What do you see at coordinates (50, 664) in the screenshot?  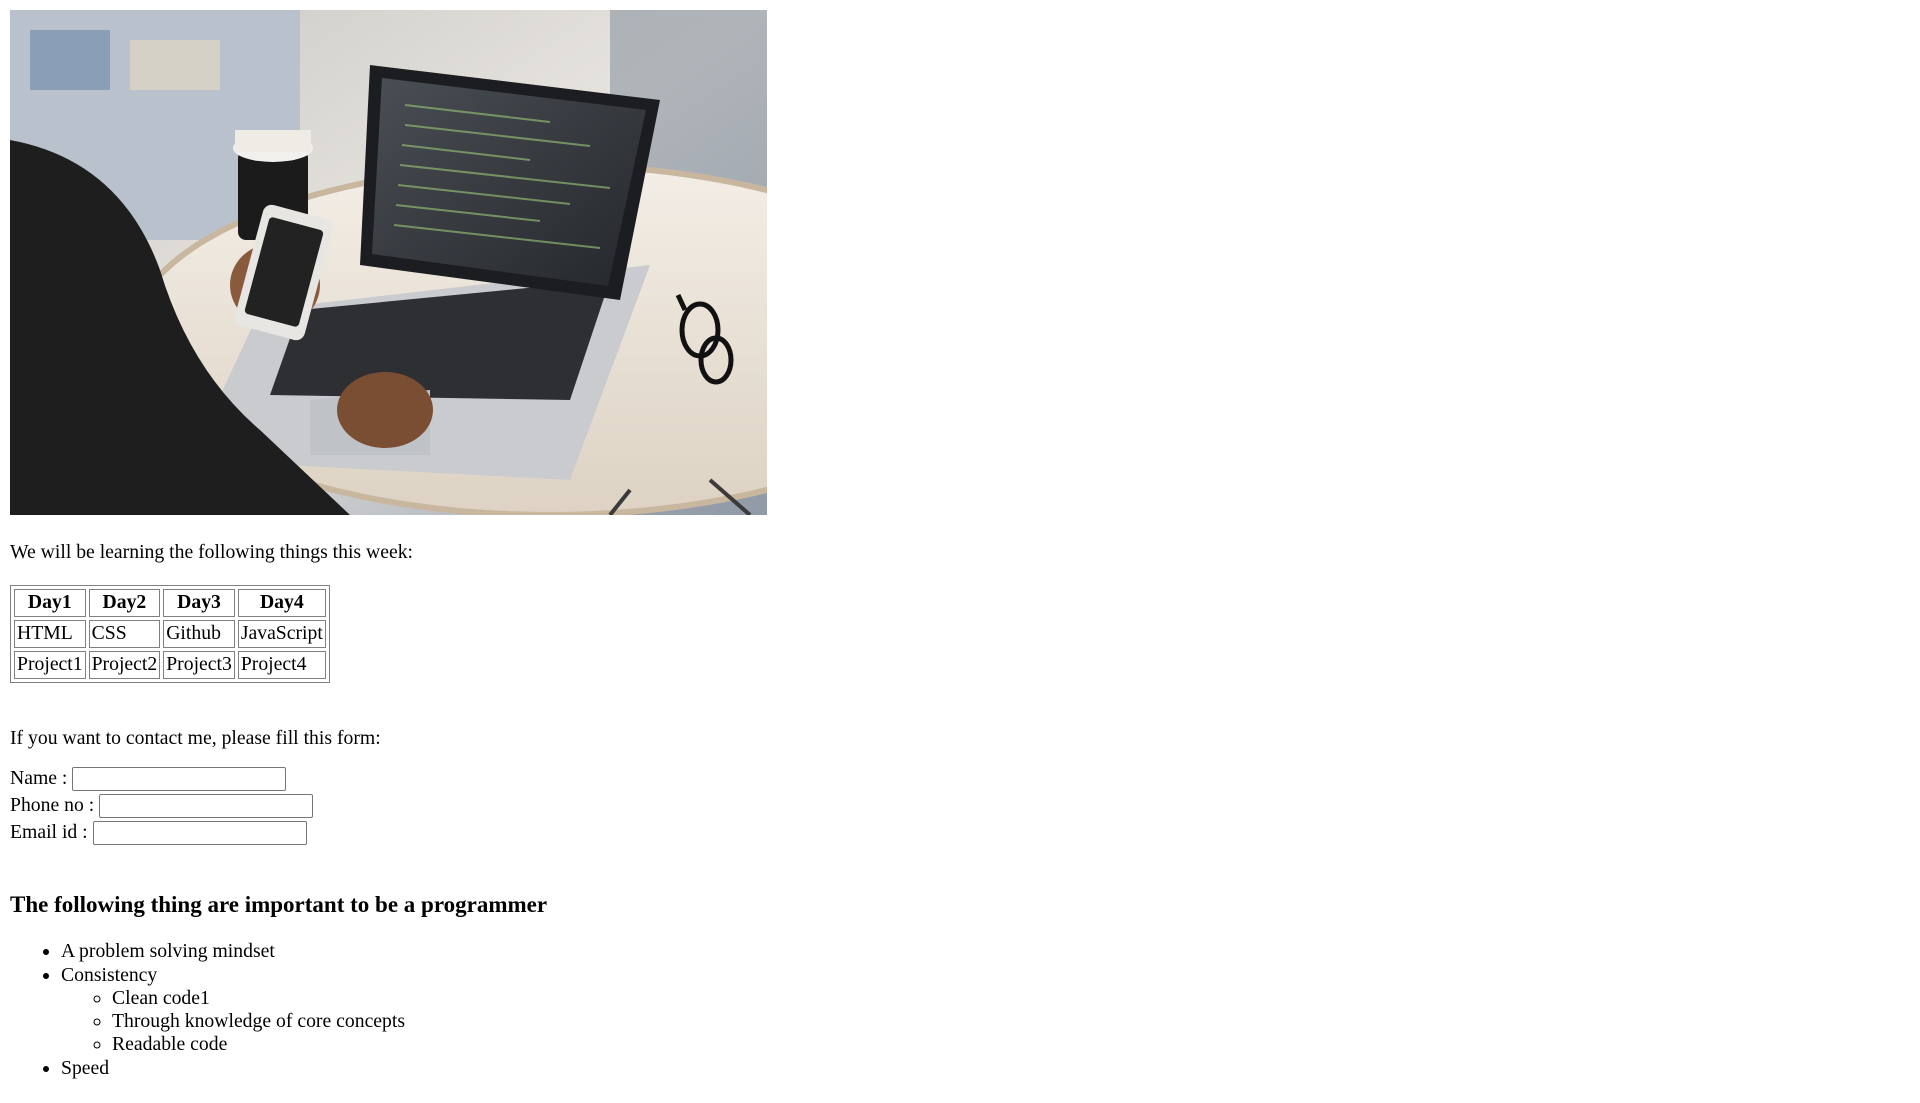 I see `table-cell: Project1` at bounding box center [50, 664].